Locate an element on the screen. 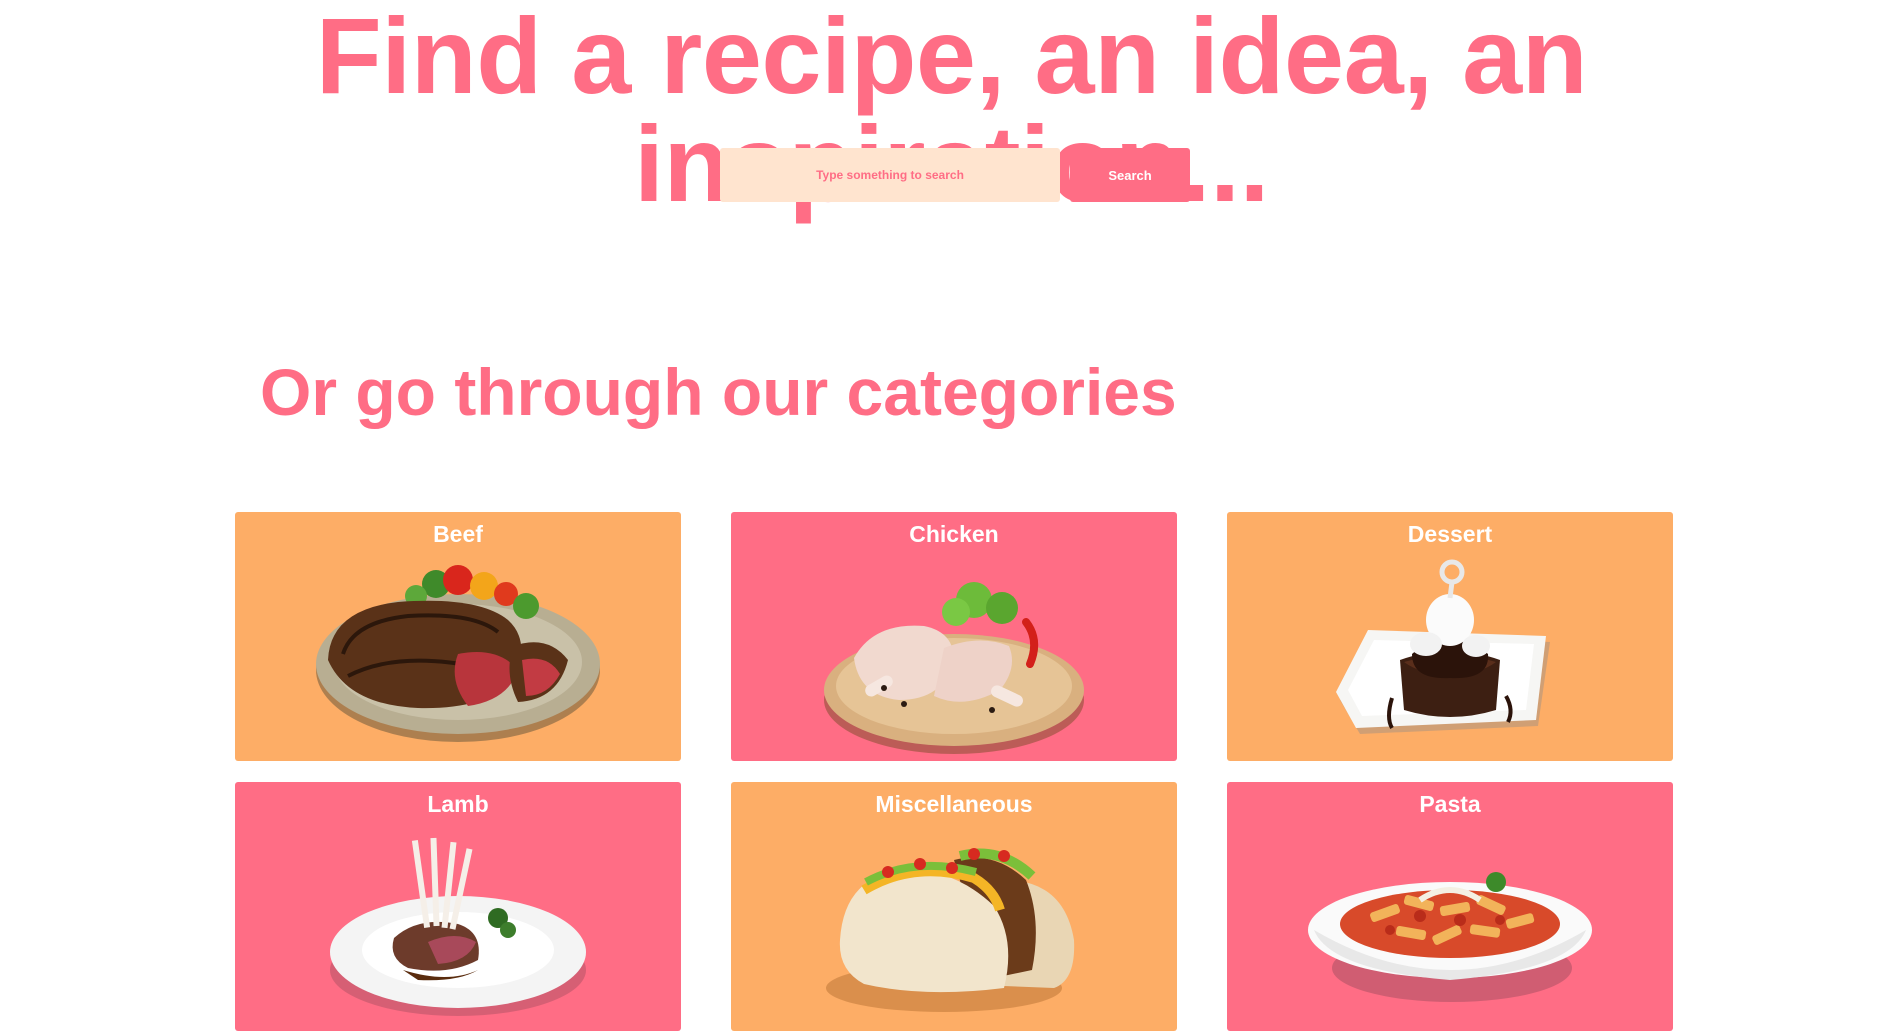 The height and width of the screenshot is (1032, 1903). category-card-pasta: Pasta is located at coordinates (1450, 906).